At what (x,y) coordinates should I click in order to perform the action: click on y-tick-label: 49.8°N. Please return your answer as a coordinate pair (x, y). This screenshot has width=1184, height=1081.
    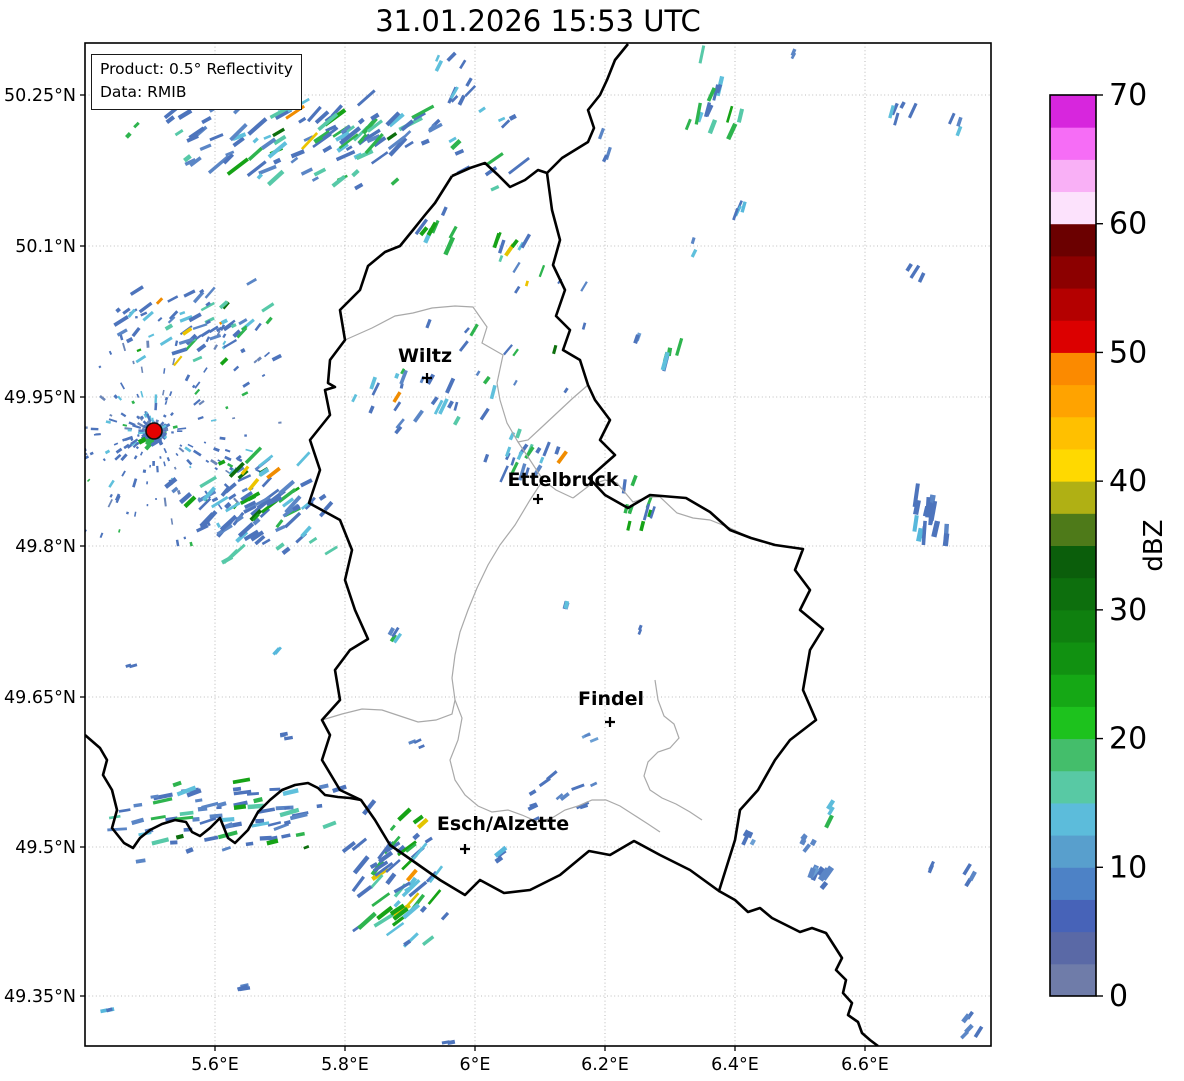
    Looking at the image, I should click on (45, 547).